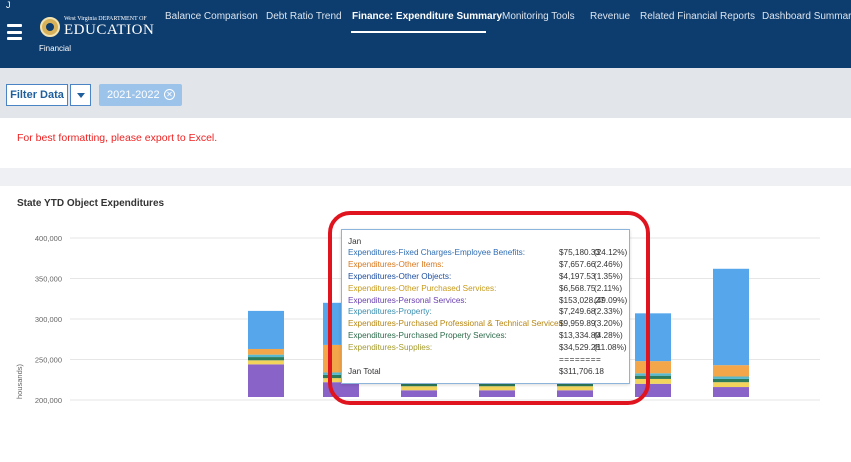  What do you see at coordinates (608, 264) in the screenshot?
I see `tooltip-row-percent: (2.46%)` at bounding box center [608, 264].